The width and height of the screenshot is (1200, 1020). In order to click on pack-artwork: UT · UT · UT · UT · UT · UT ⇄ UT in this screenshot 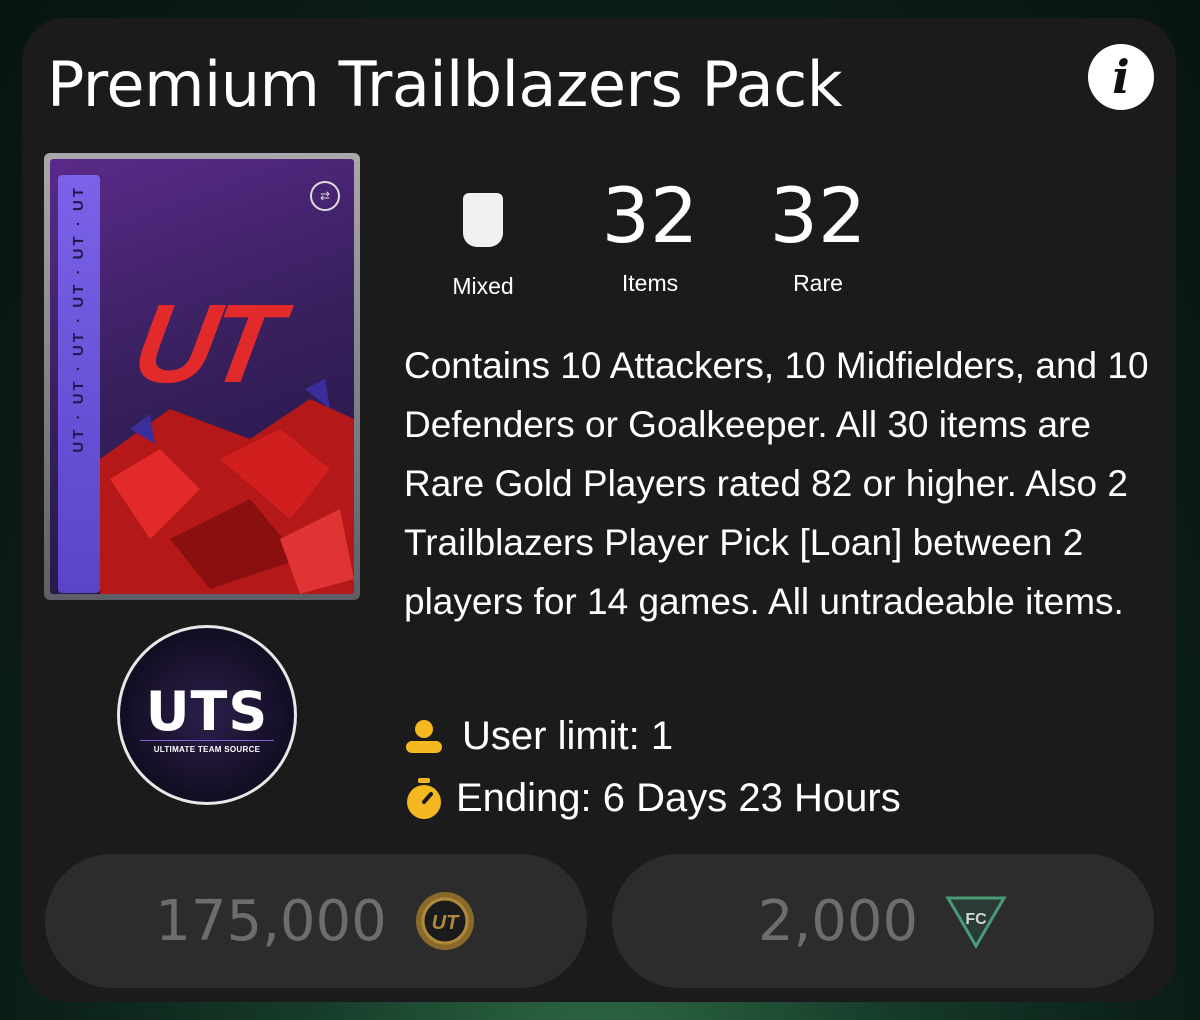, I will do `click(202, 376)`.